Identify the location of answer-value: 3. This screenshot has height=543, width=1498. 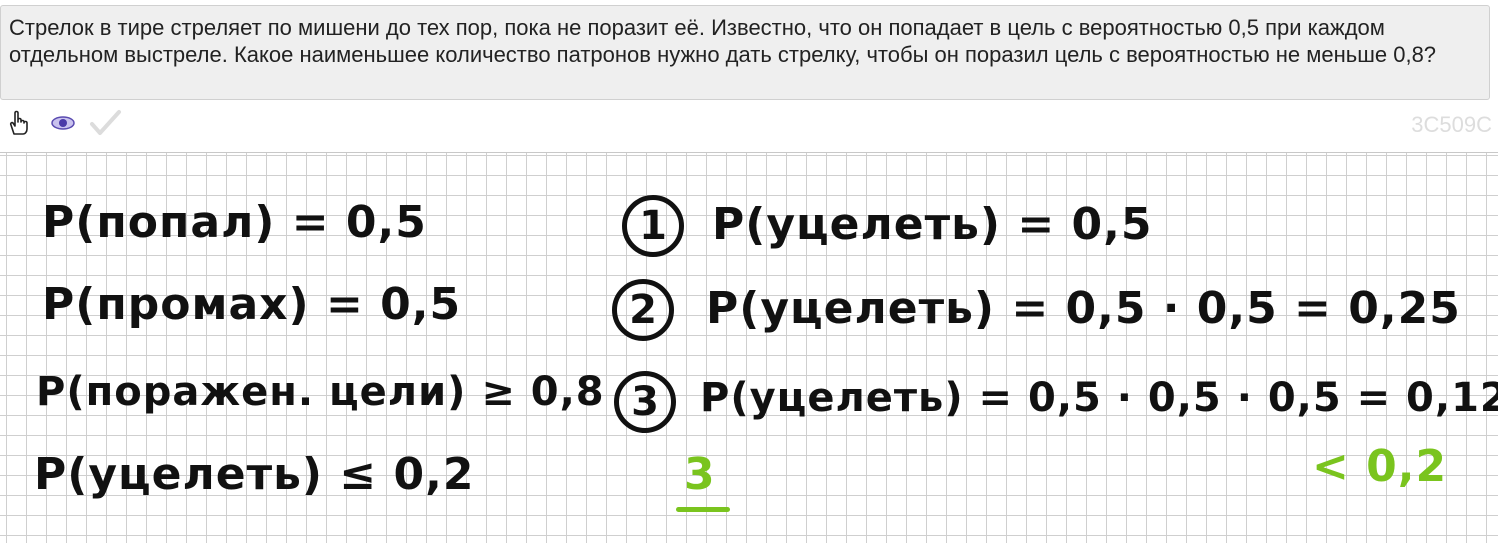
(700, 474).